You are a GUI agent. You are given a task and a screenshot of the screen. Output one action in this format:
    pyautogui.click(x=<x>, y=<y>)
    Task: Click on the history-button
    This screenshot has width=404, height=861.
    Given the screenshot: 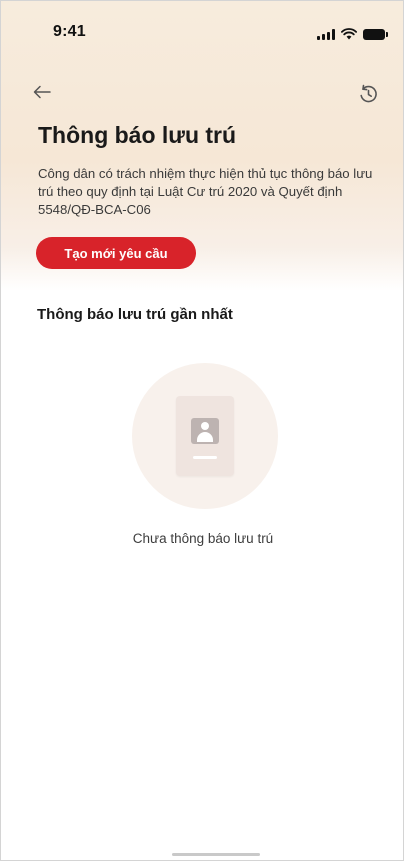 What is the action you would take?
    pyautogui.click(x=368, y=94)
    